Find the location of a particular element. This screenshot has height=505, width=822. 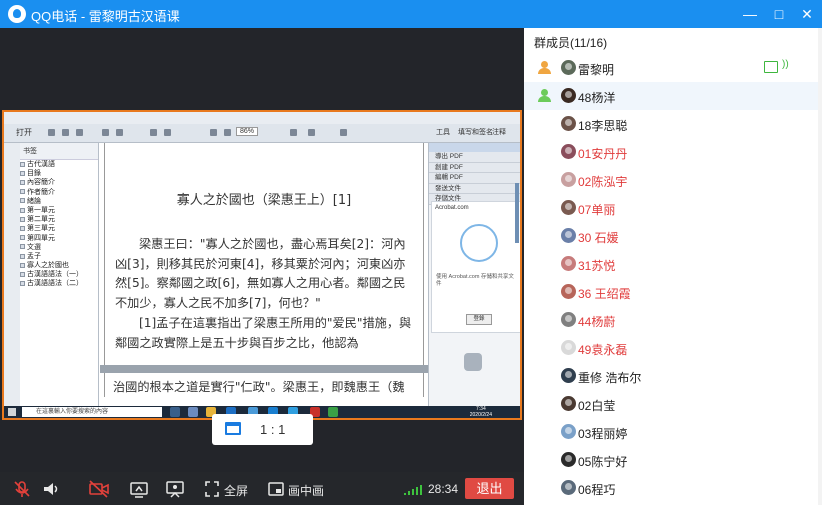

pip-button is located at coordinates (276, 489).